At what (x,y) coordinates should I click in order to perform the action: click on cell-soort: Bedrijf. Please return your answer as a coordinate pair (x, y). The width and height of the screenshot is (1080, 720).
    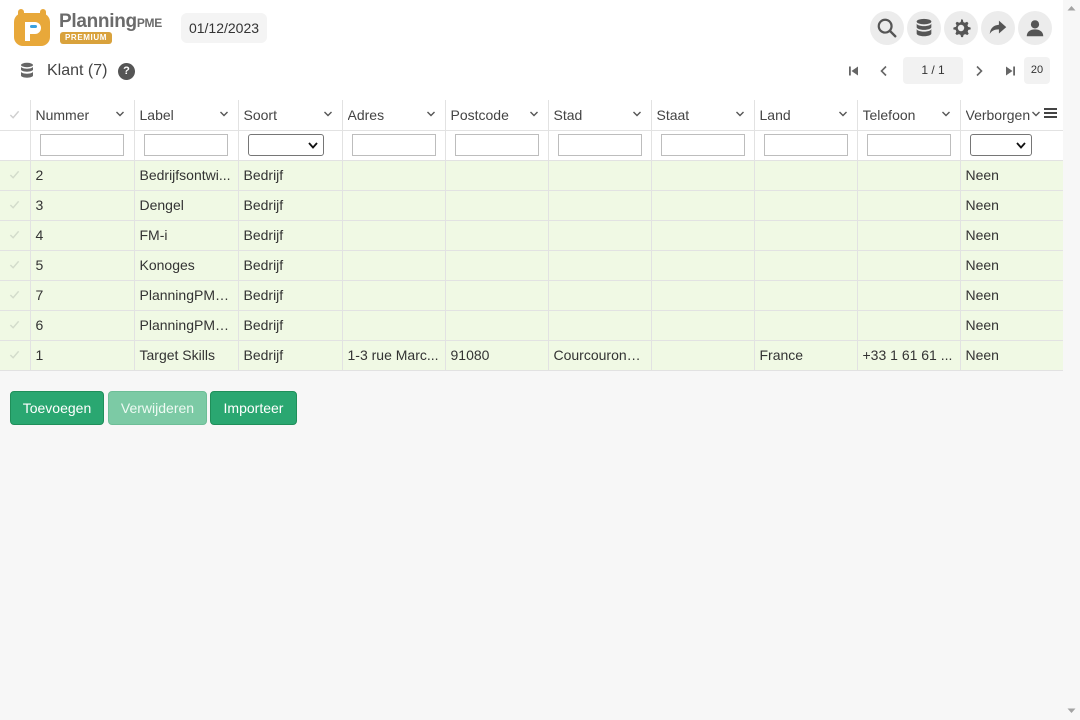
    Looking at the image, I should click on (290, 205).